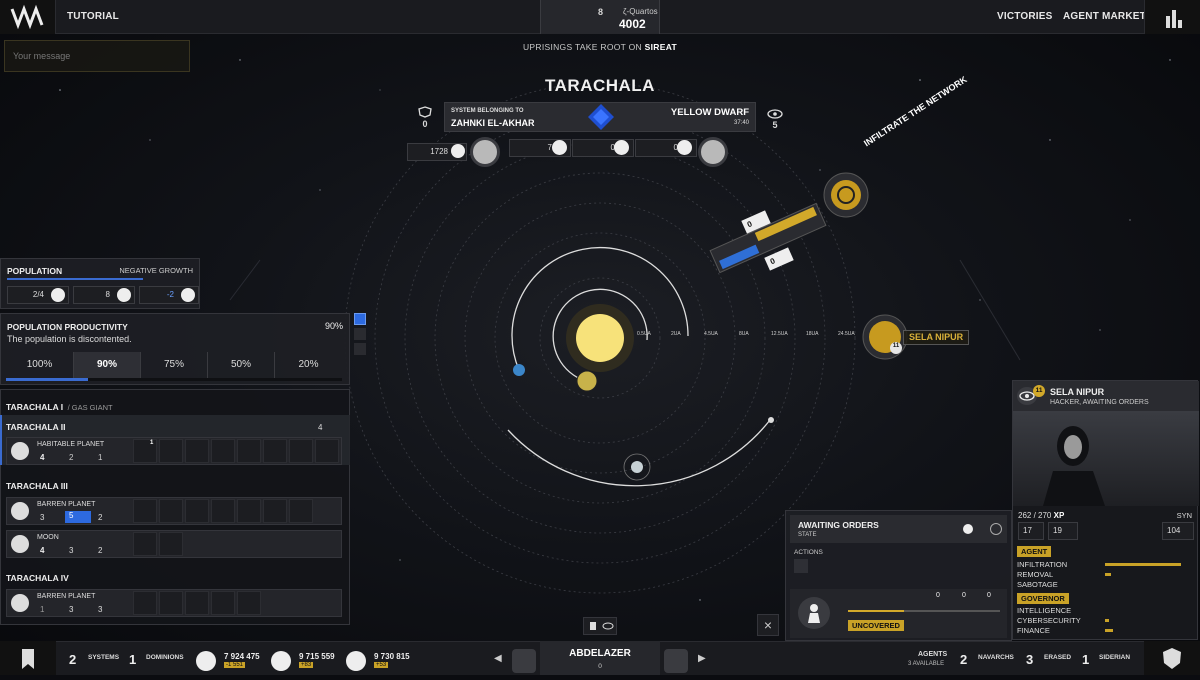 This screenshot has height=680, width=1200. What do you see at coordinates (165, 657) in the screenshot?
I see `dominions-label: DOMINIONS` at bounding box center [165, 657].